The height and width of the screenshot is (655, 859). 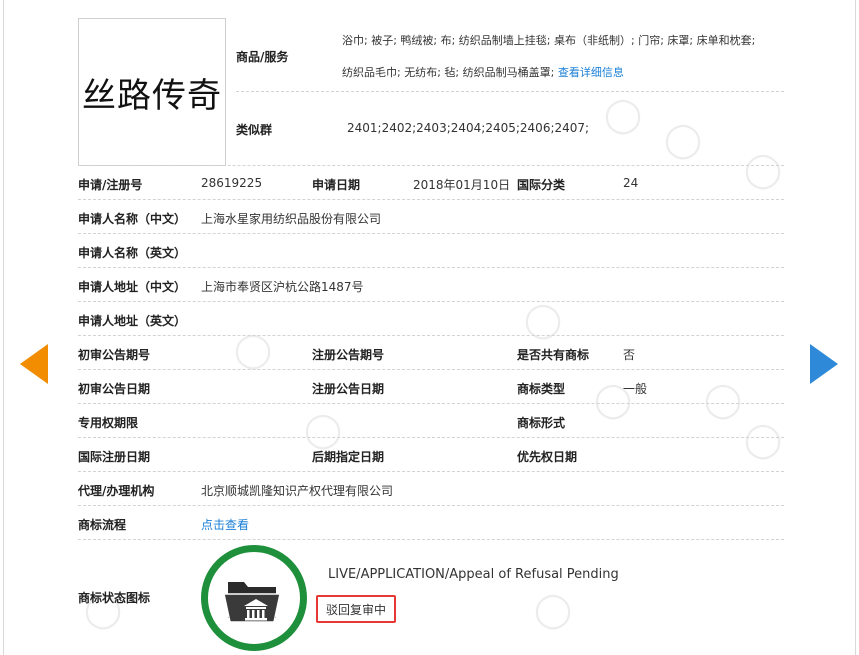 I want to click on status-icon-ring, so click(x=254, y=598).